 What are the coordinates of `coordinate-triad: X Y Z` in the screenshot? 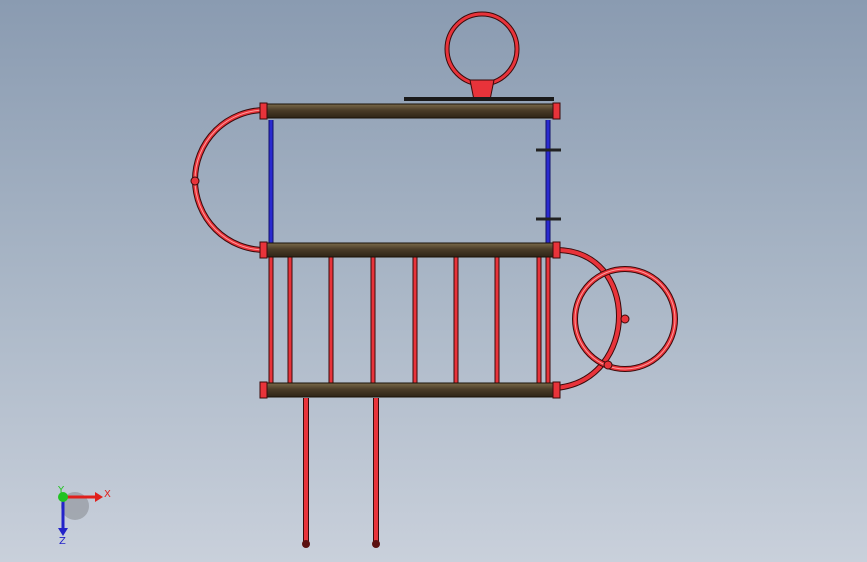 It's located at (84, 516).